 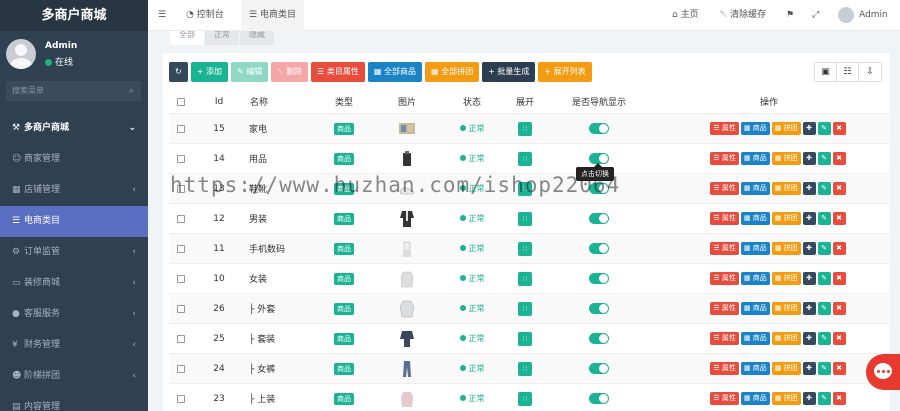 What do you see at coordinates (21, 54) in the screenshot?
I see `avatar` at bounding box center [21, 54].